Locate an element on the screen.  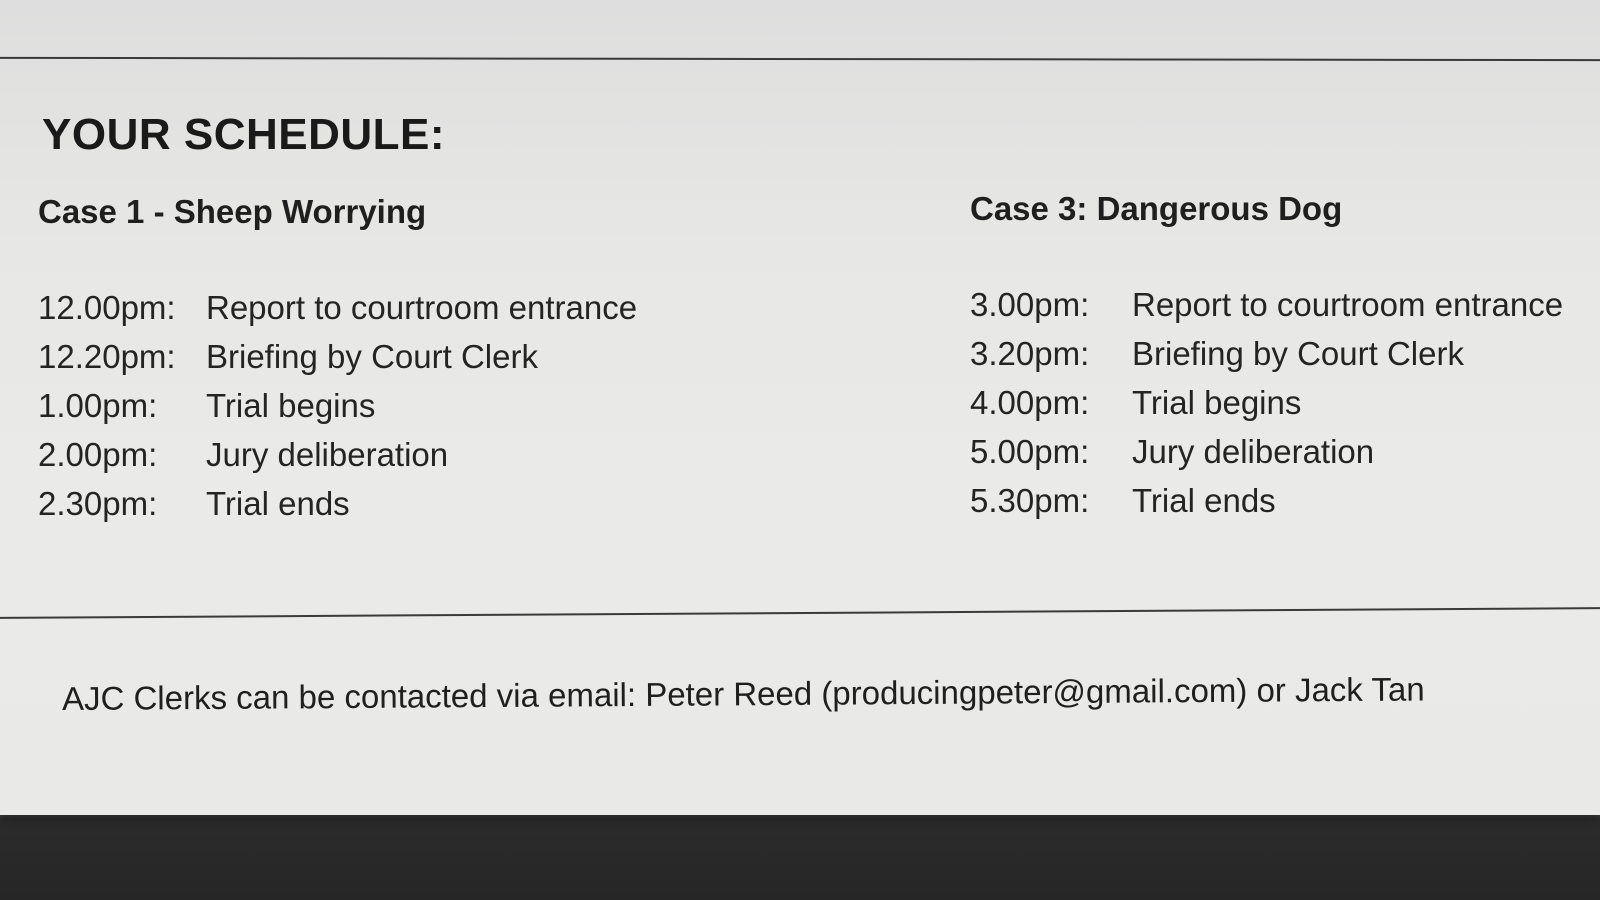
schedule-entry: 1.00pm: Trial begins is located at coordinates (418, 405).